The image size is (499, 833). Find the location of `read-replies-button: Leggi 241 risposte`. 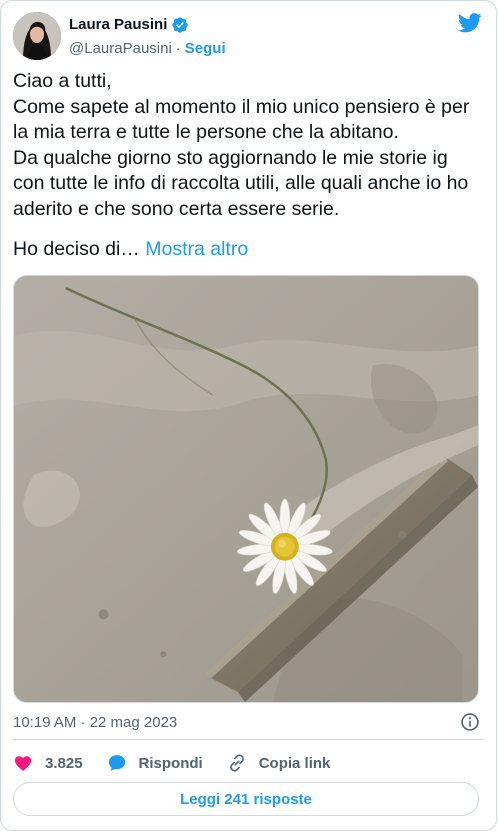

read-replies-button: Leggi 241 risposte is located at coordinates (246, 799).